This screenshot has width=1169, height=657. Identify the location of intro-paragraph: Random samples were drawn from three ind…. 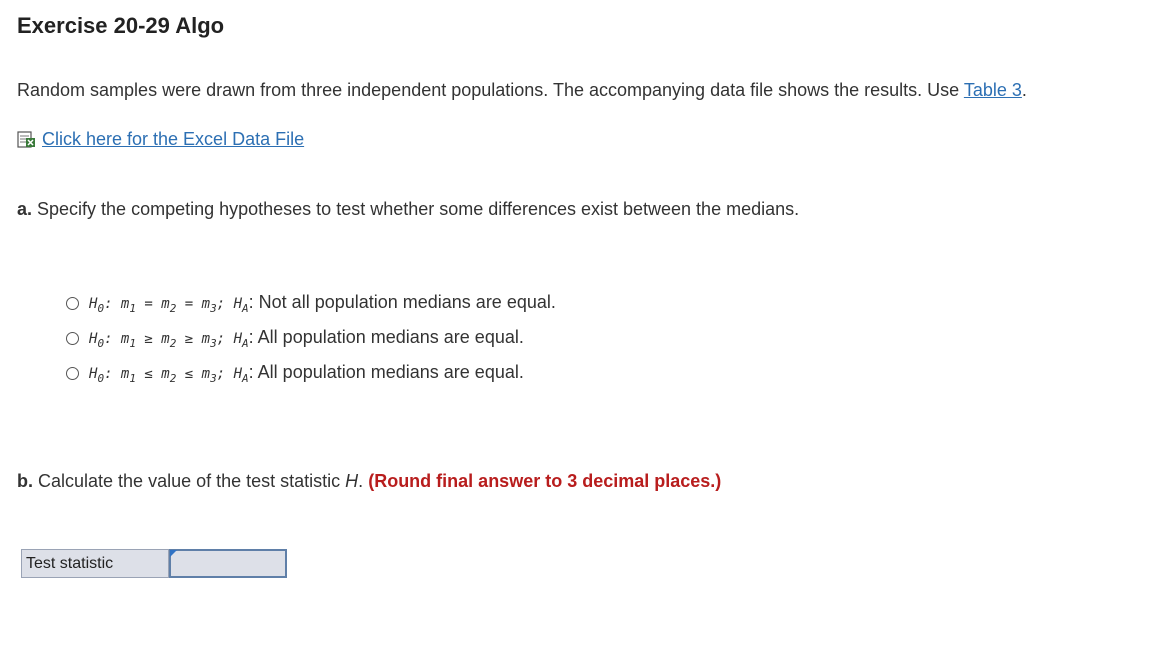
(522, 90).